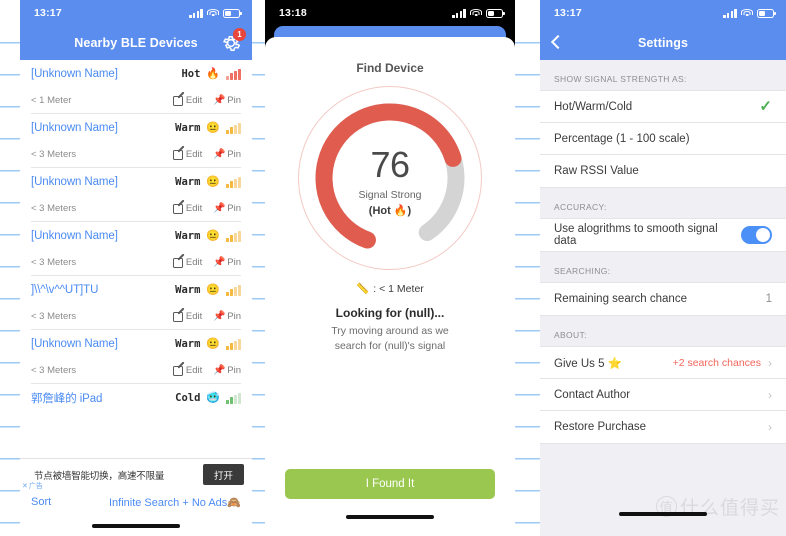 Image resolution: width=786 pixels, height=536 pixels. What do you see at coordinates (390, 517) in the screenshot?
I see `home-indicator` at bounding box center [390, 517].